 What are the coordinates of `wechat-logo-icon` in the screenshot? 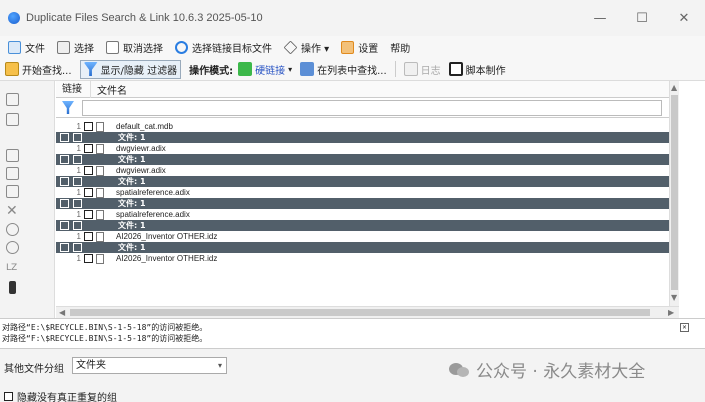 It's located at (459, 369).